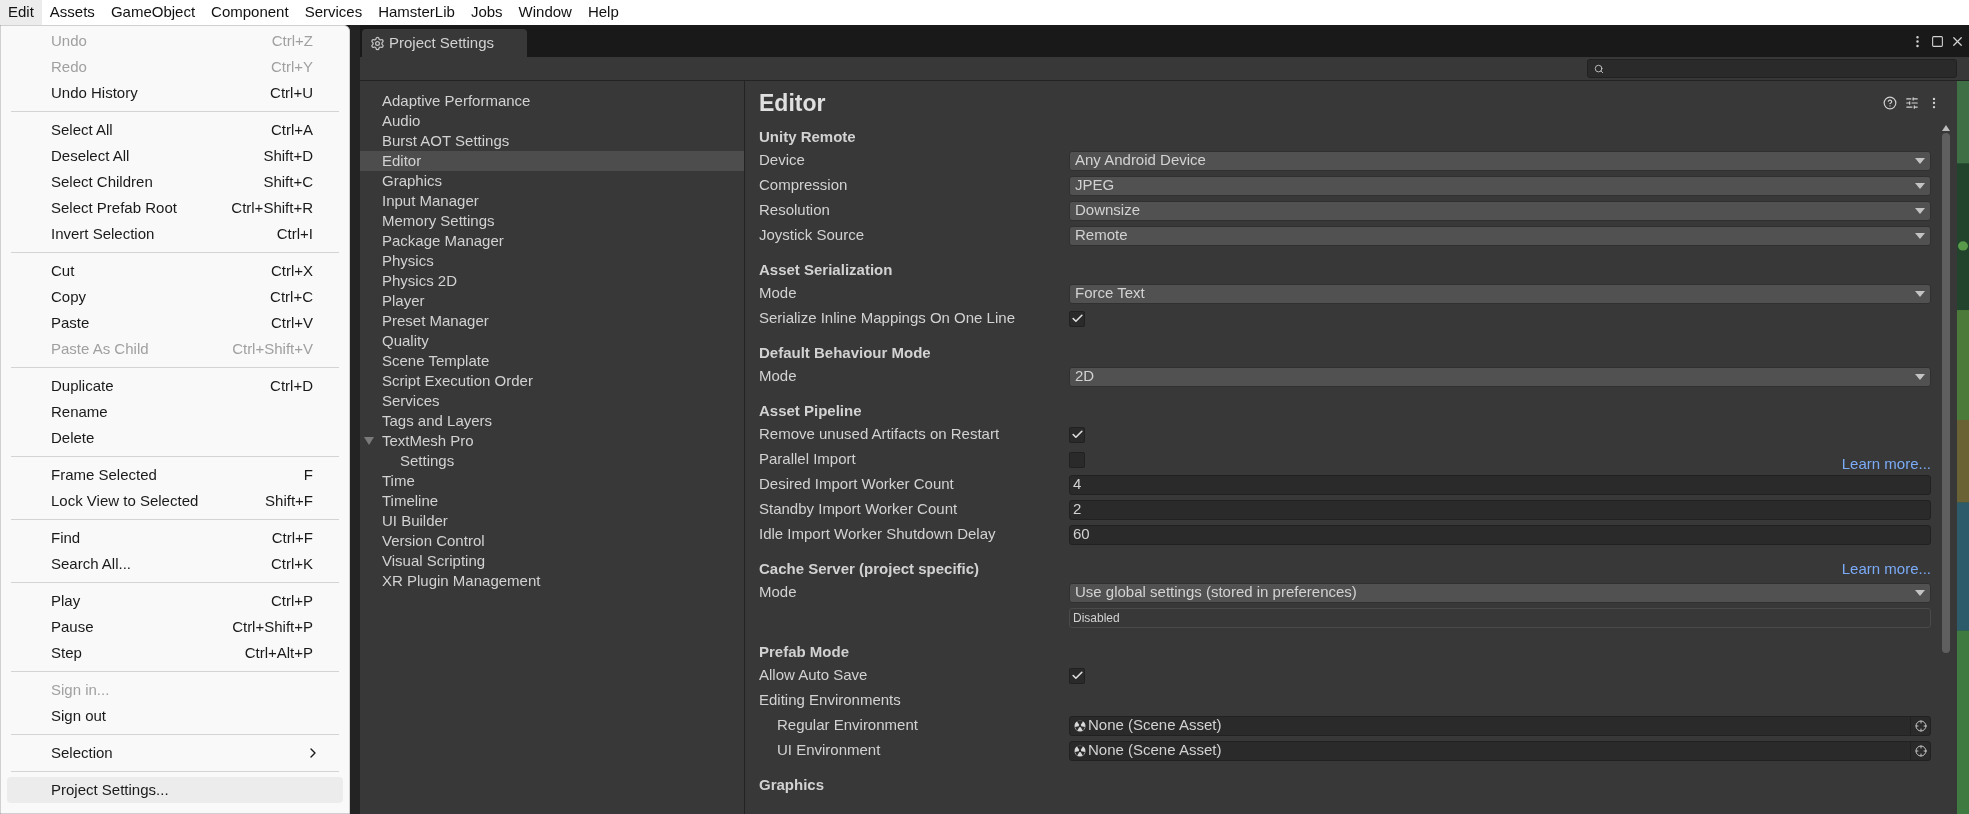  Describe the element at coordinates (545, 12) in the screenshot. I see `menu-bar-item: Window` at that location.